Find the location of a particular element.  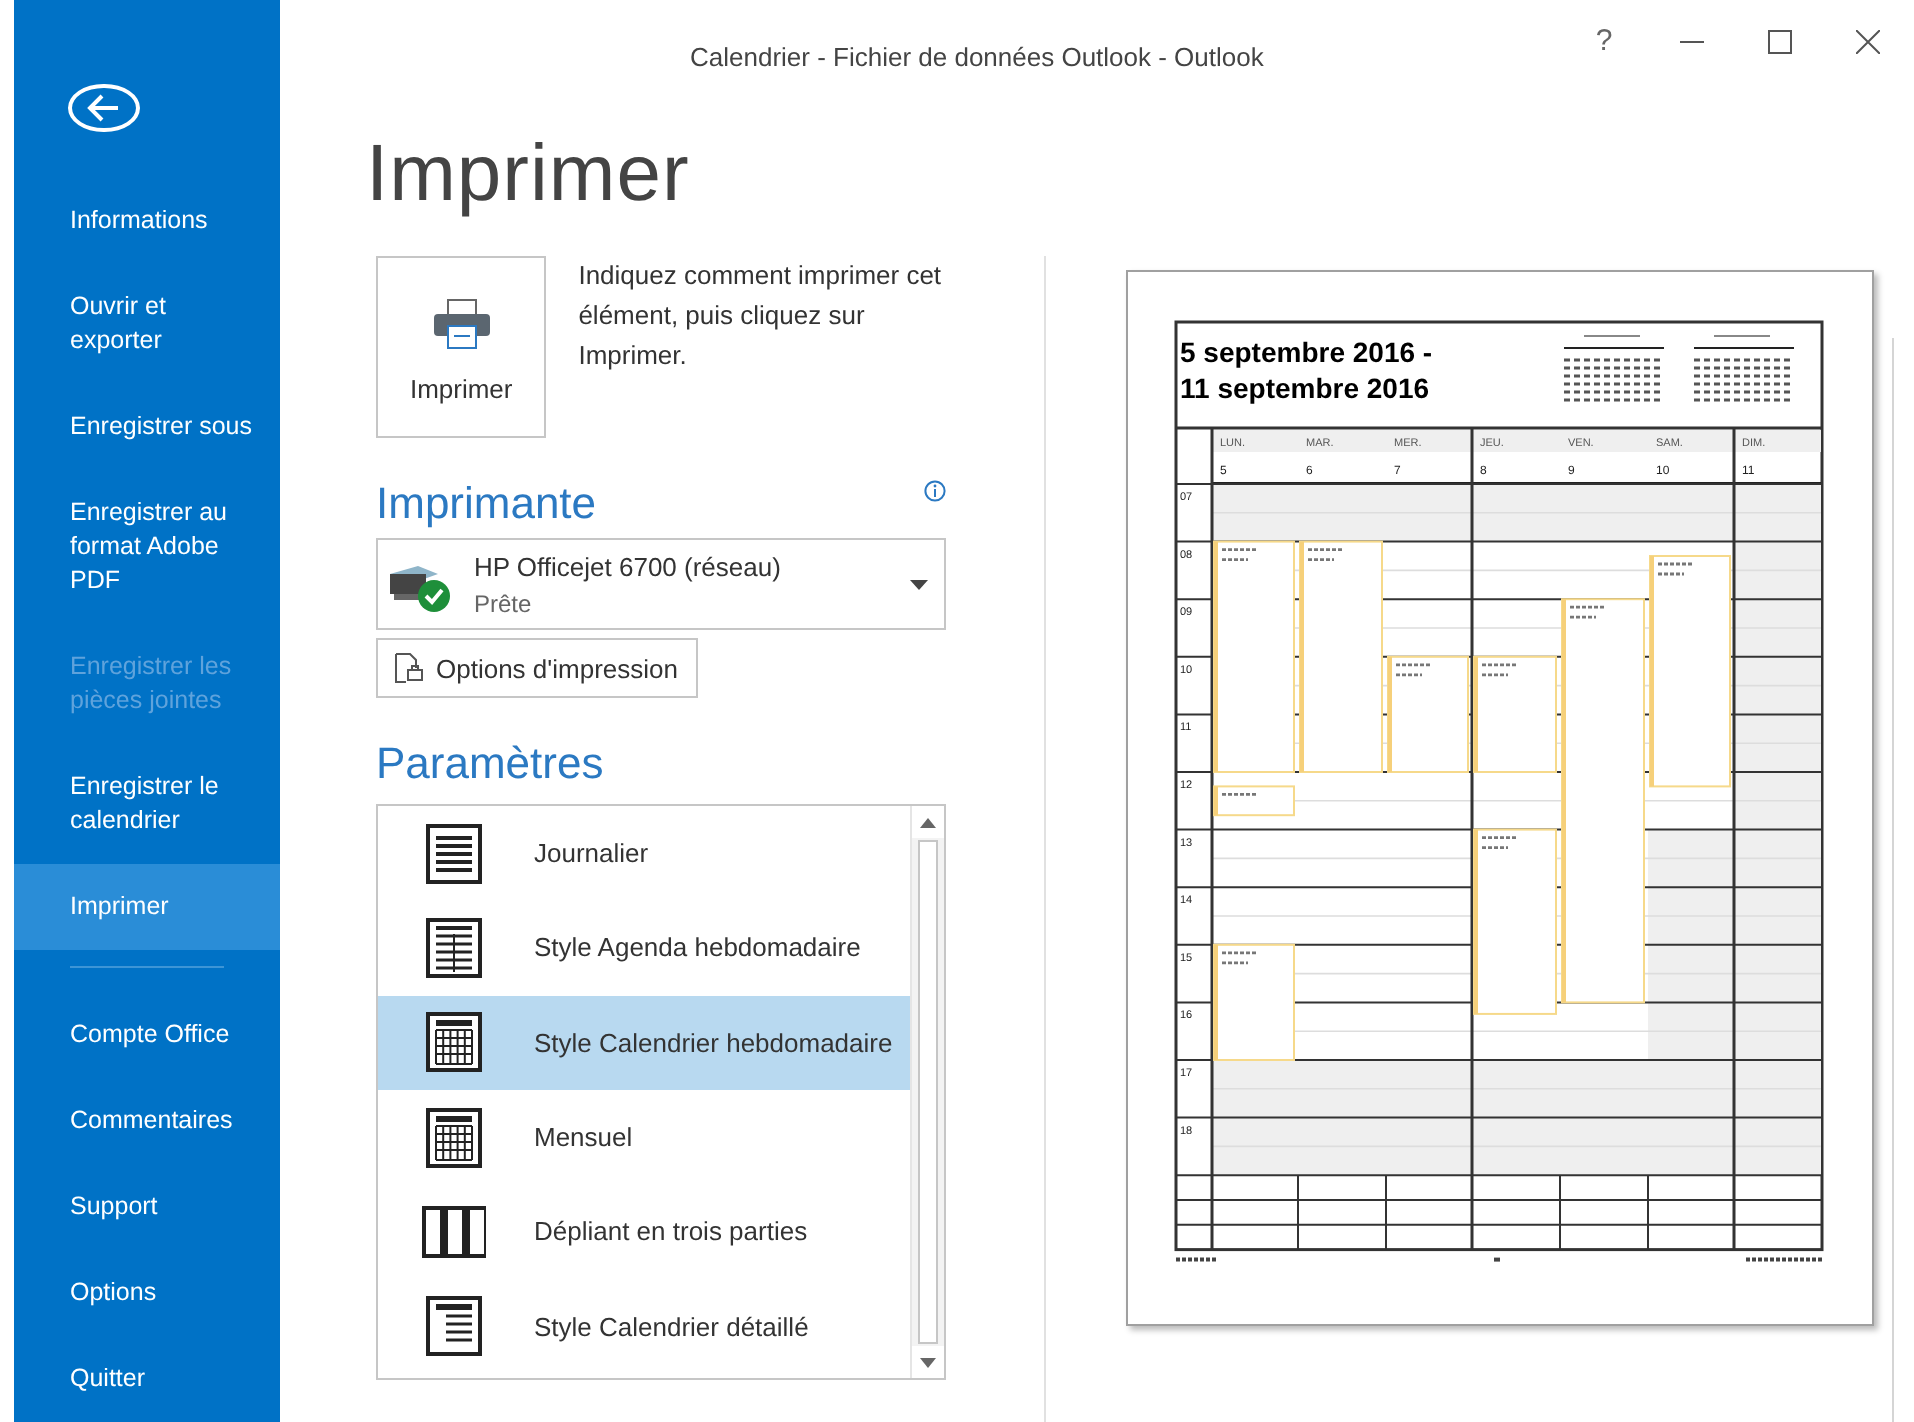

section-heading: Imprimante is located at coordinates (486, 504).